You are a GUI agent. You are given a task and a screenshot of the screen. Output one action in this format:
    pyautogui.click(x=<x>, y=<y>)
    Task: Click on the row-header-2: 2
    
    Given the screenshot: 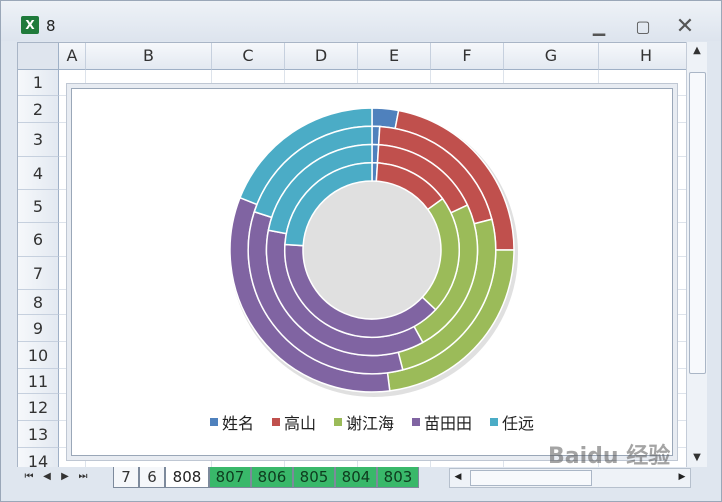 What is the action you would take?
    pyautogui.click(x=38, y=109)
    